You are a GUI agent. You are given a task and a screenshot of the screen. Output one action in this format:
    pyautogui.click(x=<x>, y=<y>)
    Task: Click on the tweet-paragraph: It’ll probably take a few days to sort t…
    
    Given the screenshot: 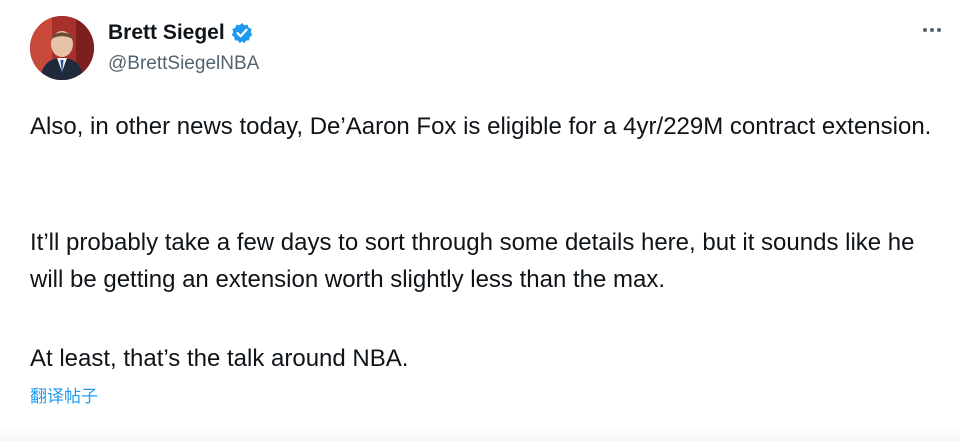 What is the action you would take?
    pyautogui.click(x=472, y=261)
    